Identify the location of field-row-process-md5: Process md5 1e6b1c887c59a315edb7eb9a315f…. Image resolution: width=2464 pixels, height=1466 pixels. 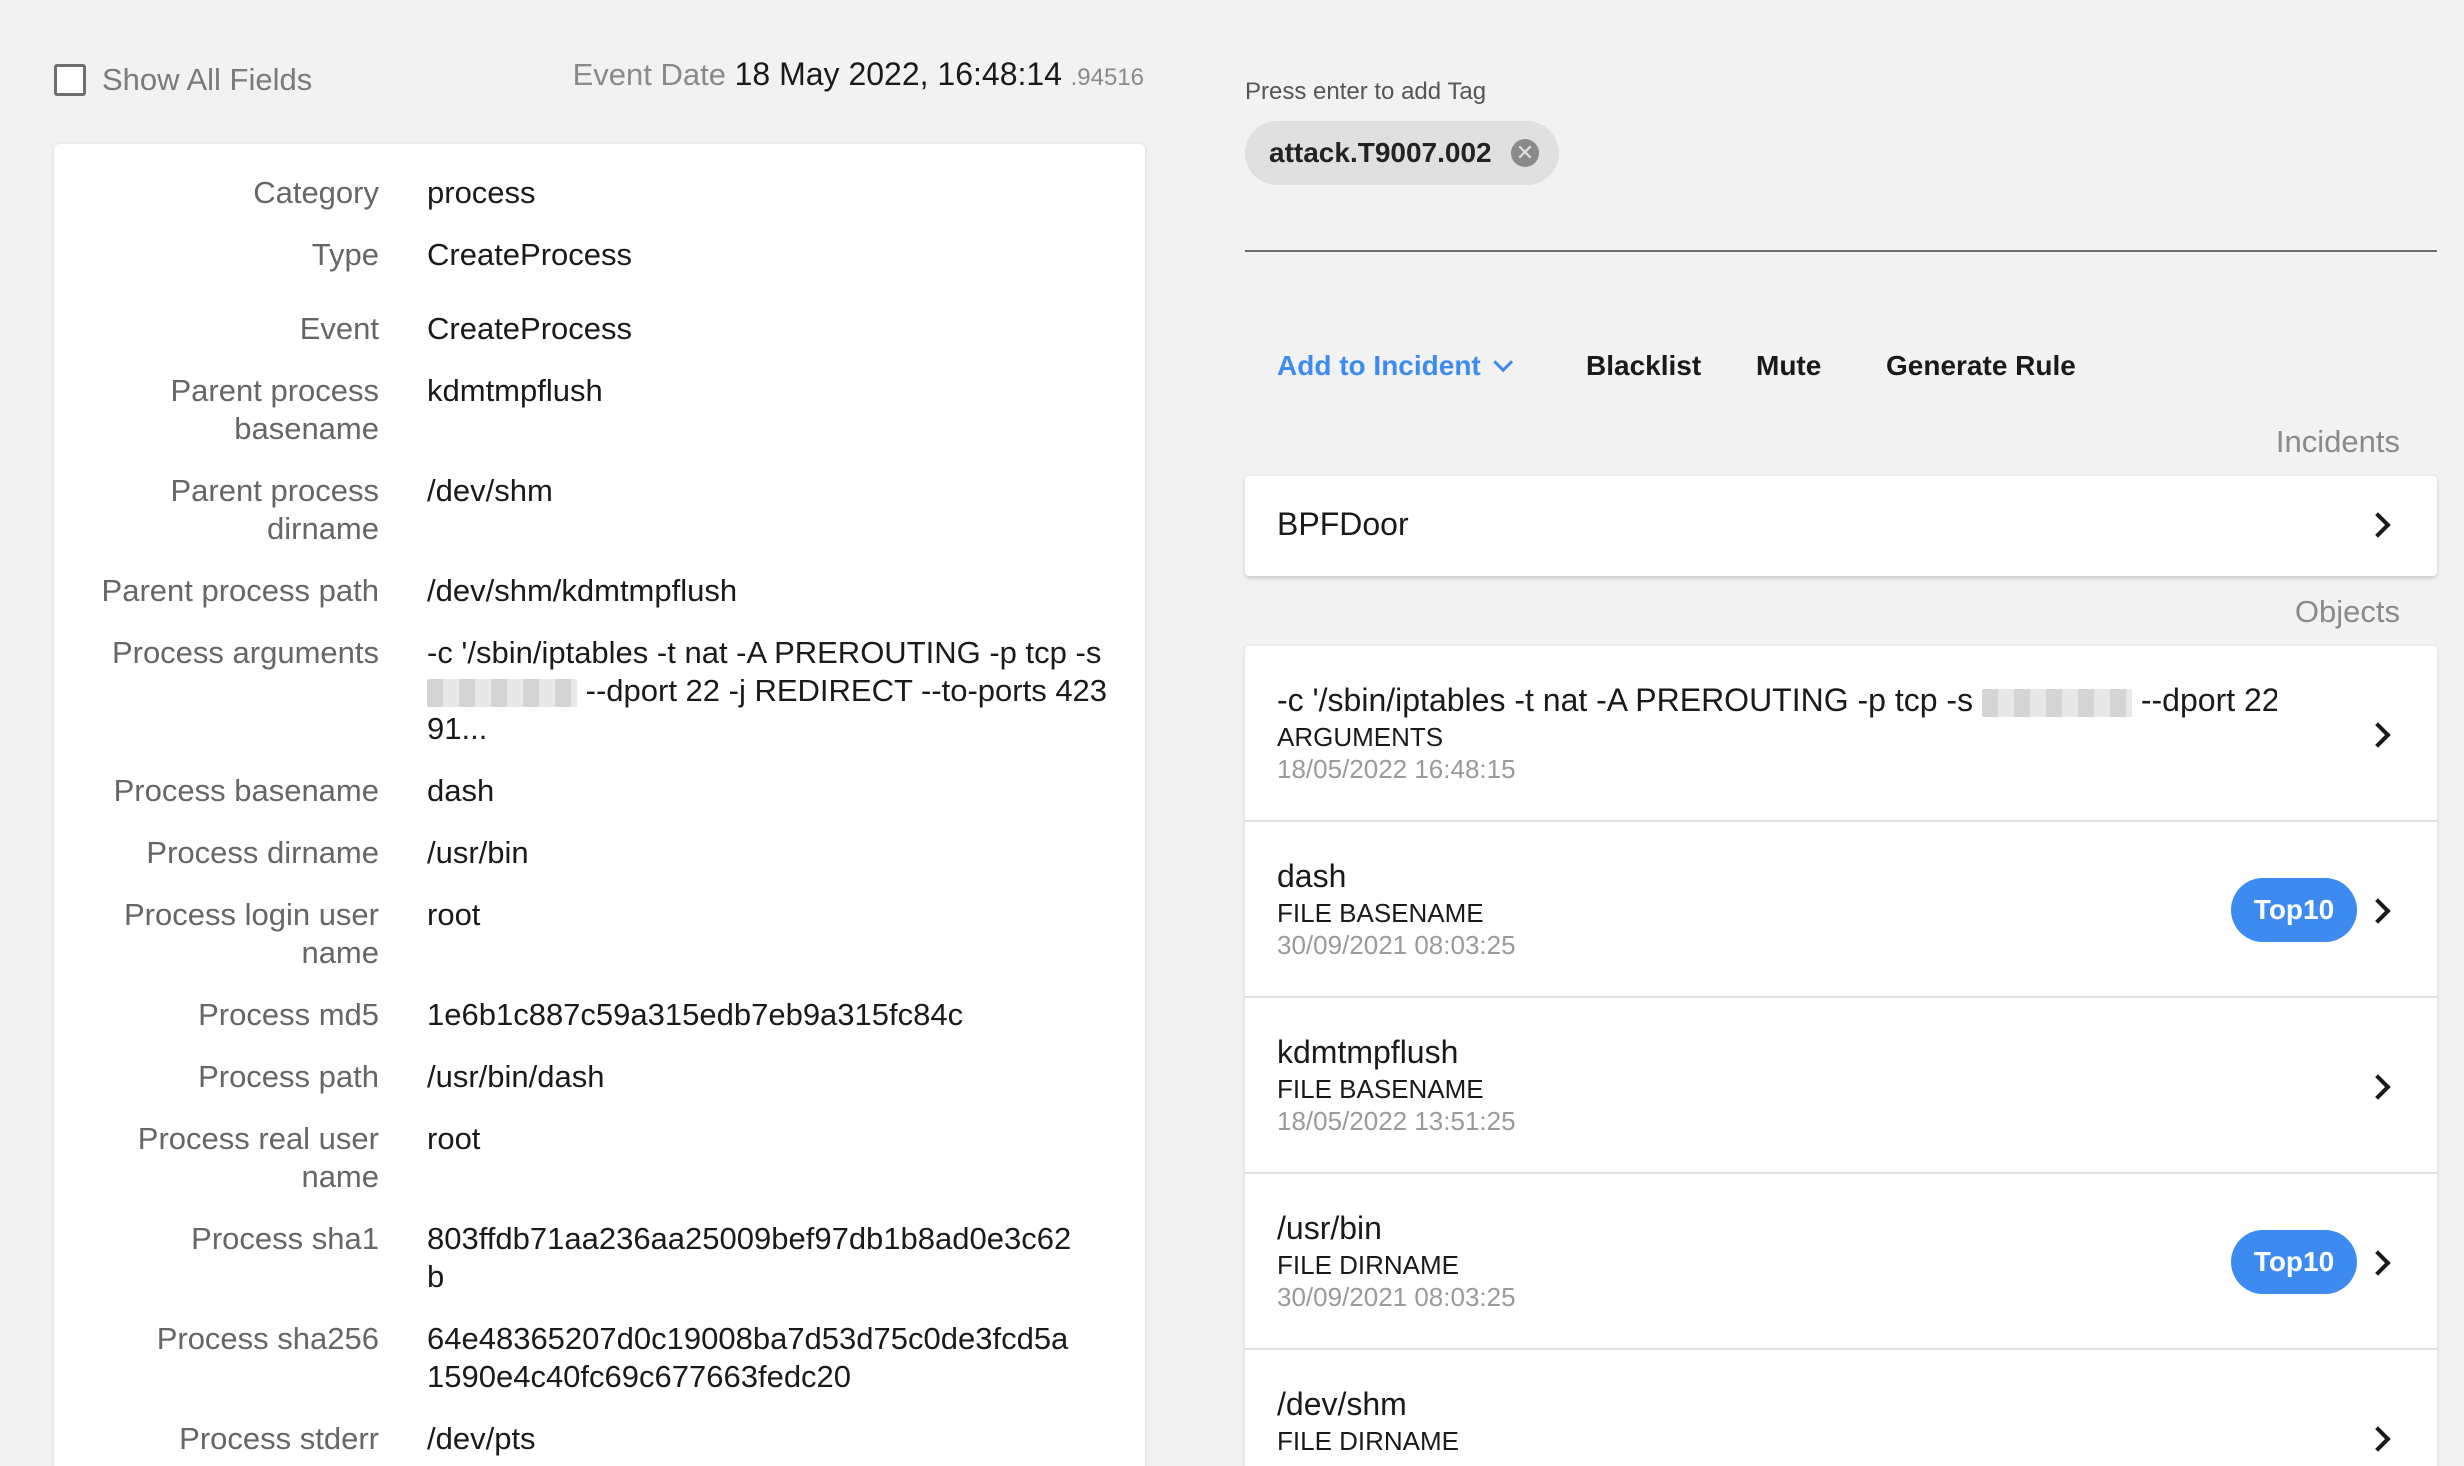
(599, 1015).